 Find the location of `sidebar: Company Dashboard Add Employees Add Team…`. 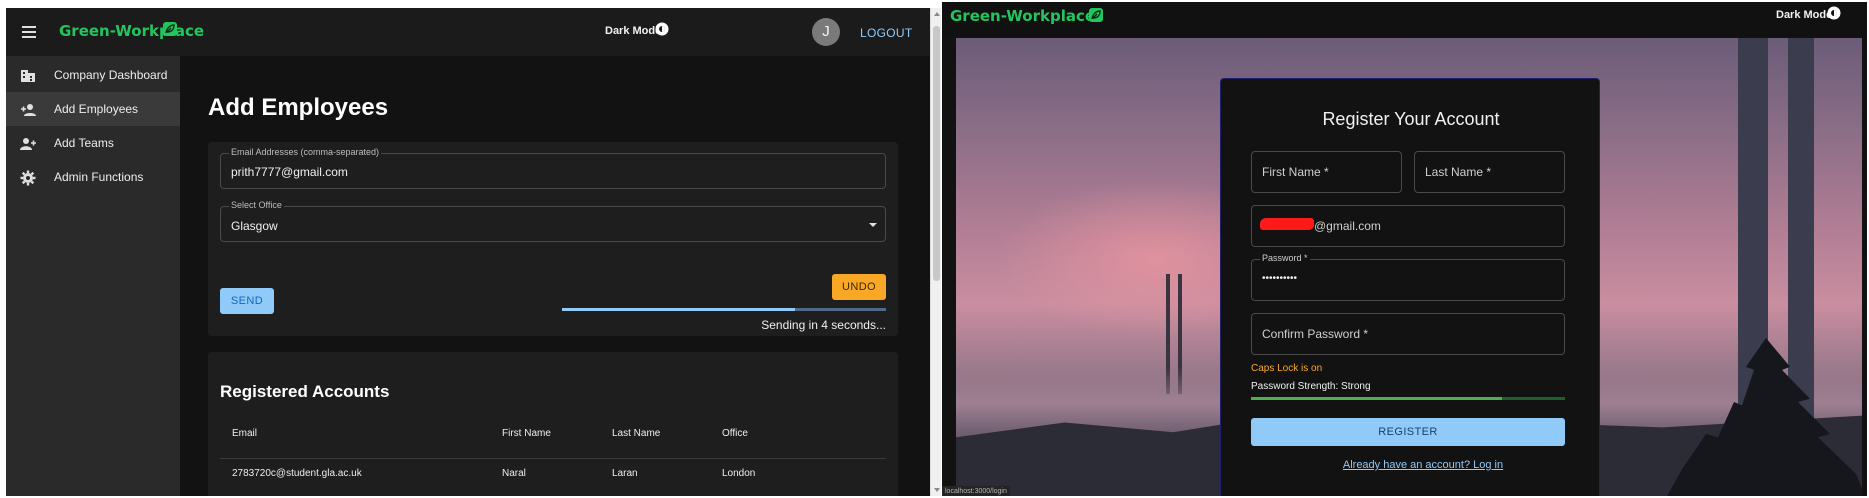

sidebar: Company Dashboard Add Employees Add Team… is located at coordinates (93, 276).